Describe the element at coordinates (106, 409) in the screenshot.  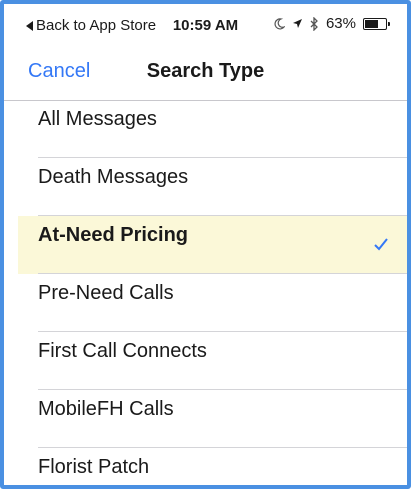
I see `list-item-label: MobileFH Calls` at that location.